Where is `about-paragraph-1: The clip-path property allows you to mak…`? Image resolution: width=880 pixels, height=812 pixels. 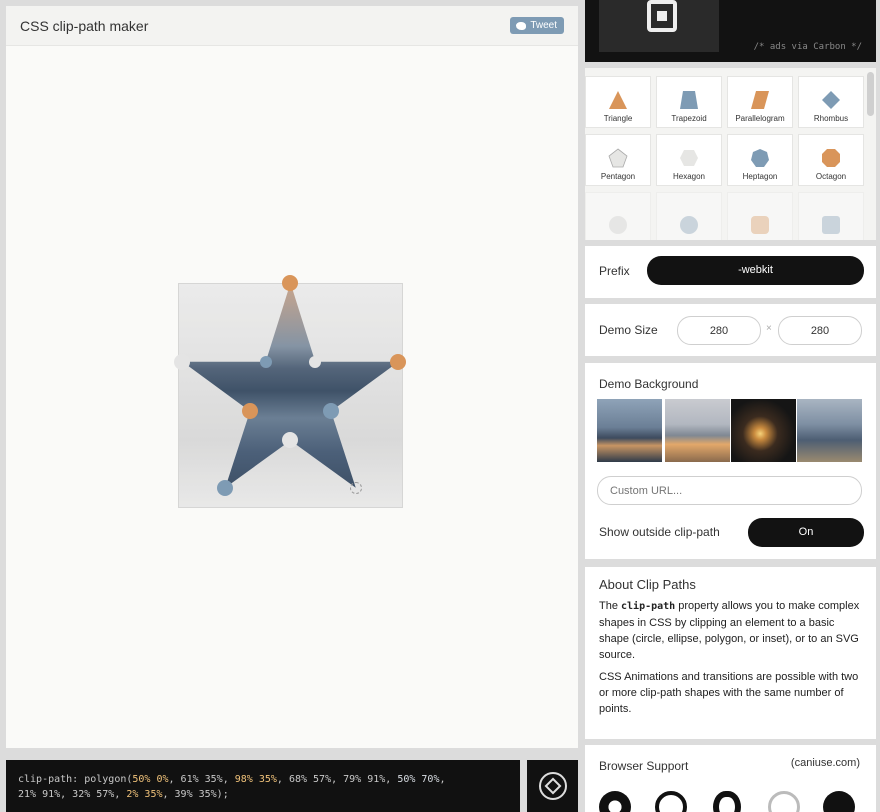
about-paragraph-1: The clip-path property allows you to mak… is located at coordinates (730, 630).